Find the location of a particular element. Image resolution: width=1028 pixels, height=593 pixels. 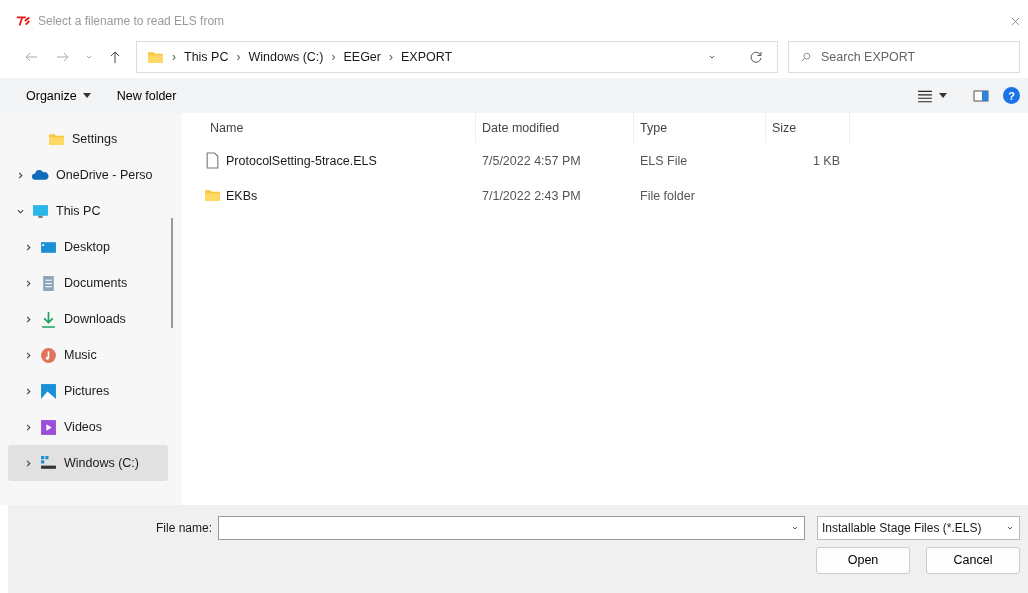

sidebar-item: Windows (C:) is located at coordinates (88, 463).